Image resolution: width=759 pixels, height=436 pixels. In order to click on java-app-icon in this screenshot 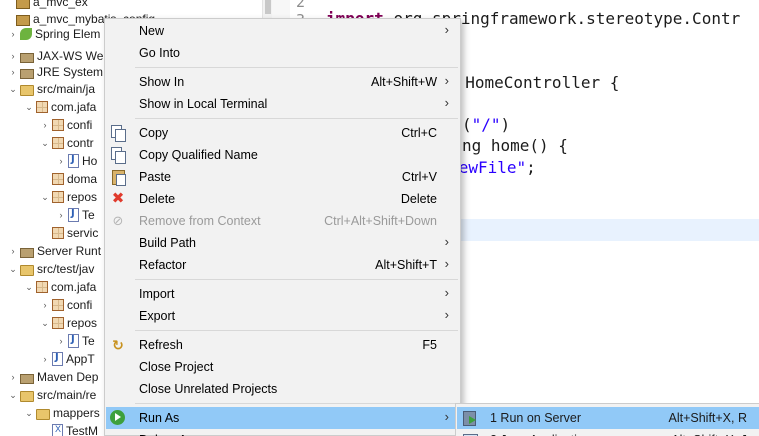, I will do `click(470, 434)`.